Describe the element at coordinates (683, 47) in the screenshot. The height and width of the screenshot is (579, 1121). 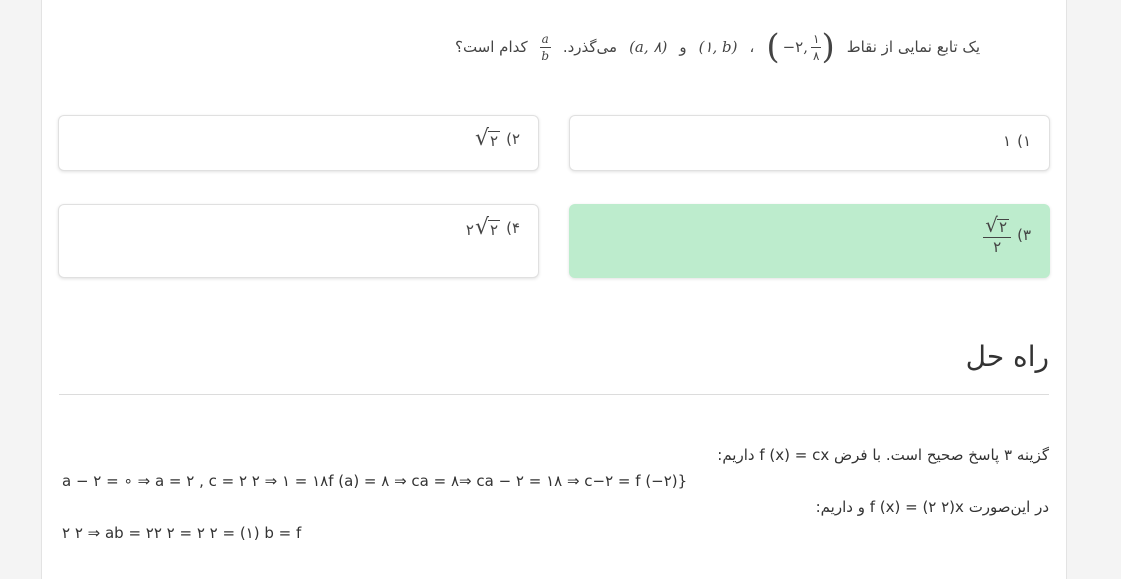
I see `and-word: و` at that location.